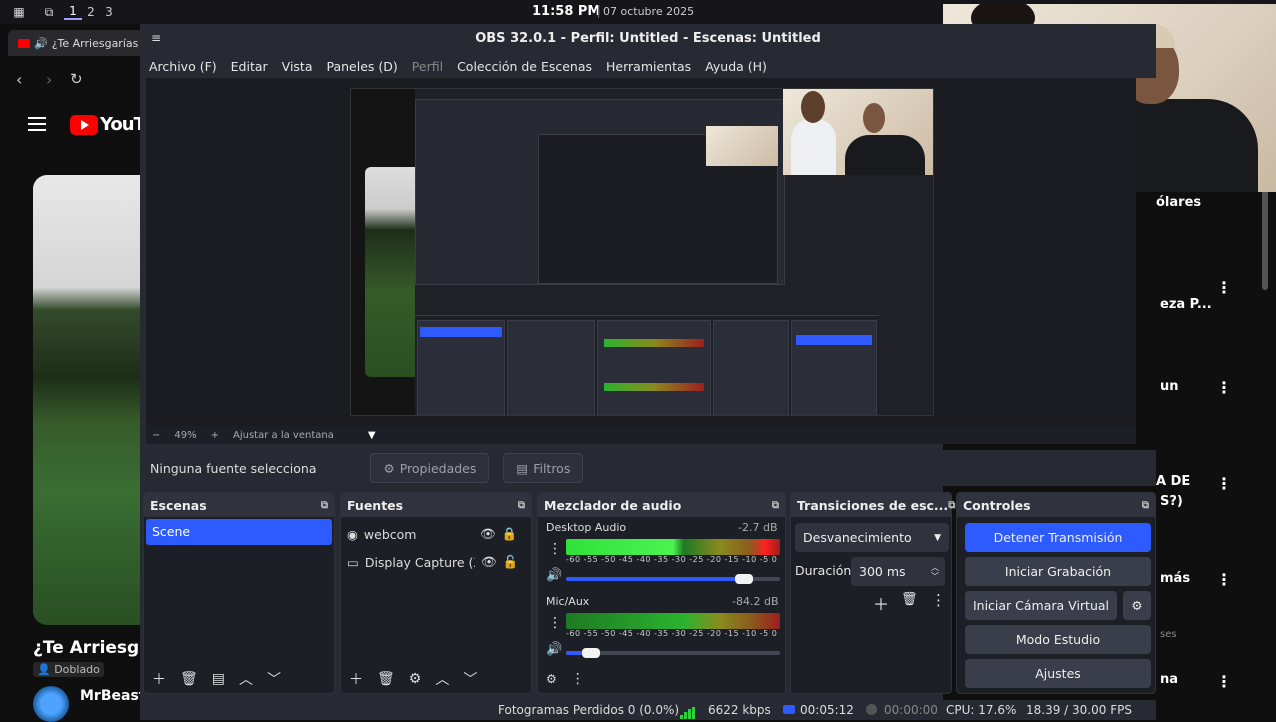 The image size is (1276, 722). I want to click on channel-avatar, so click(51, 704).